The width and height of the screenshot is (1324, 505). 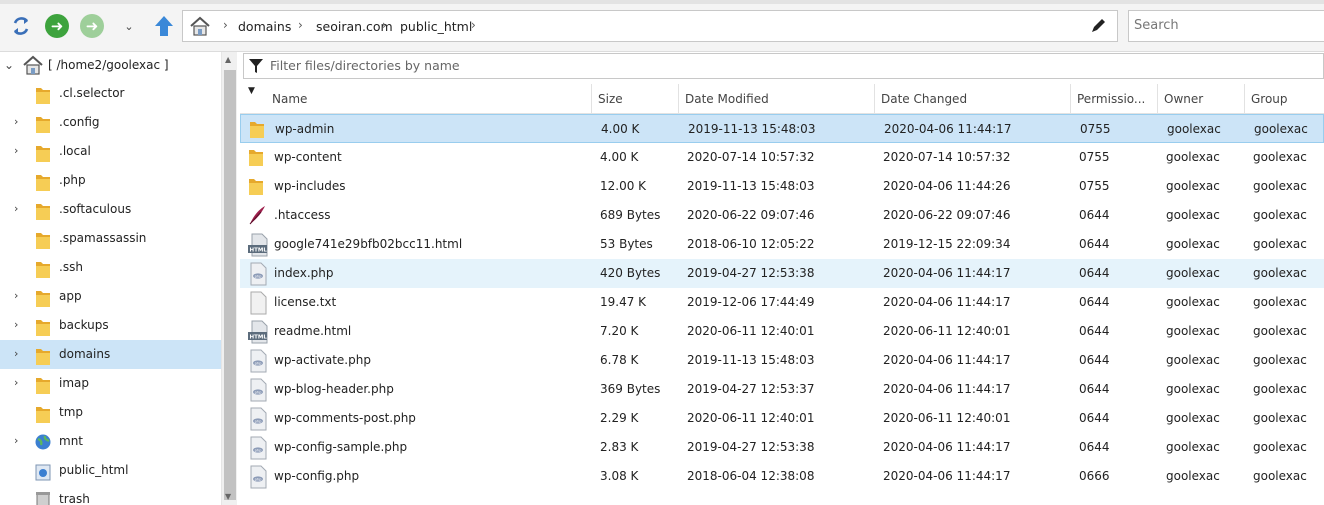 What do you see at coordinates (110, 151) in the screenshot?
I see `tree-item-local: › .local` at bounding box center [110, 151].